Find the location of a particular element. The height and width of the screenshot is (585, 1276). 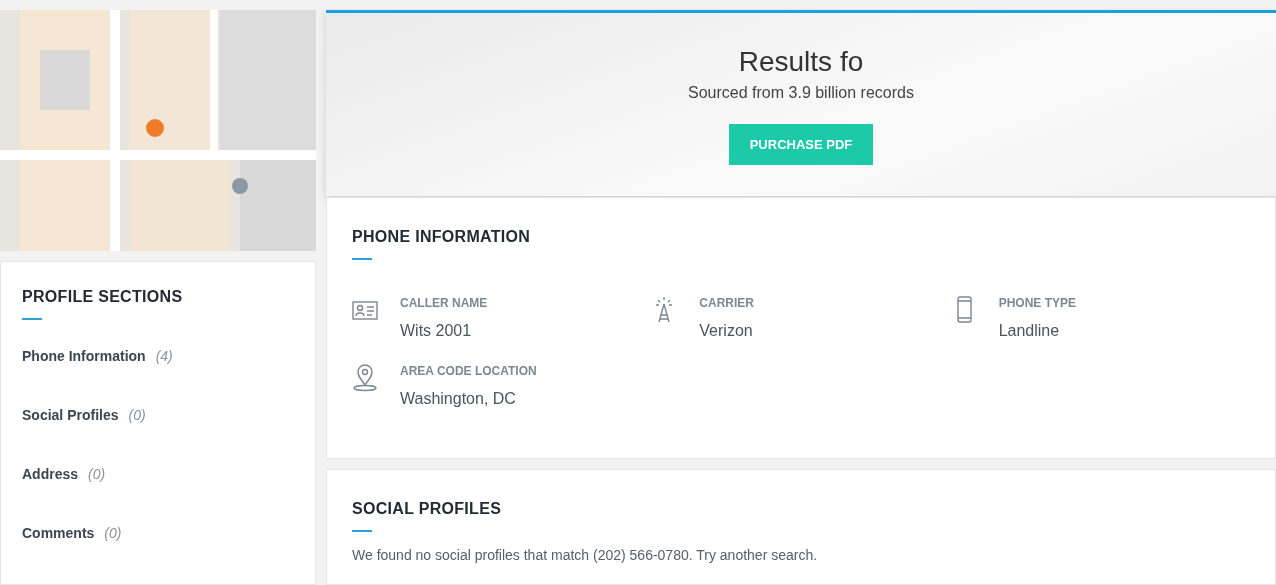

section-title: PROFILE SECTIONS is located at coordinates (103, 297).